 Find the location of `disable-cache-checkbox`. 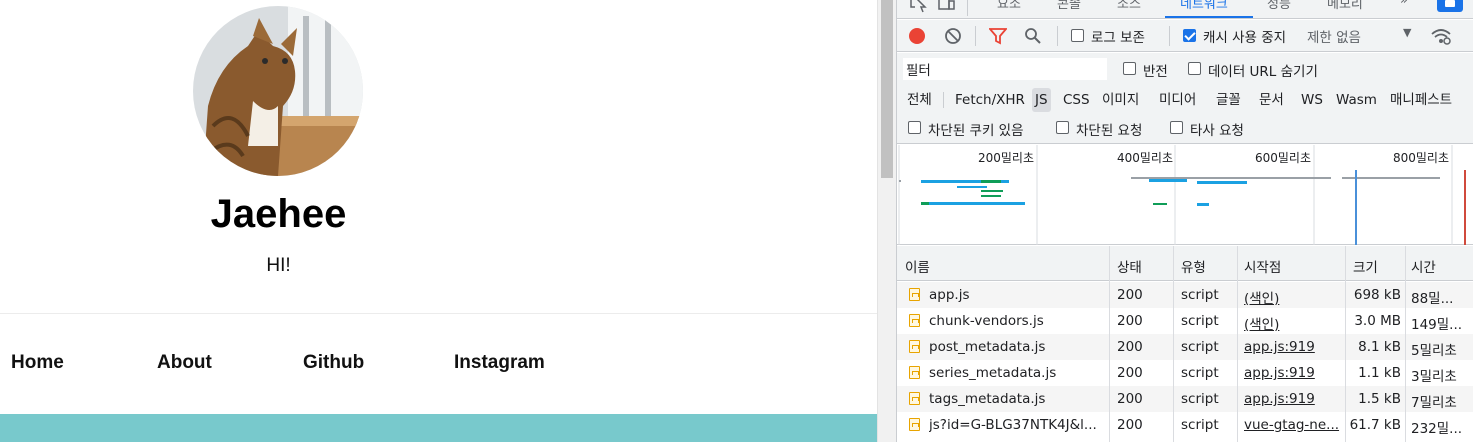

disable-cache-checkbox is located at coordinates (1189, 35).